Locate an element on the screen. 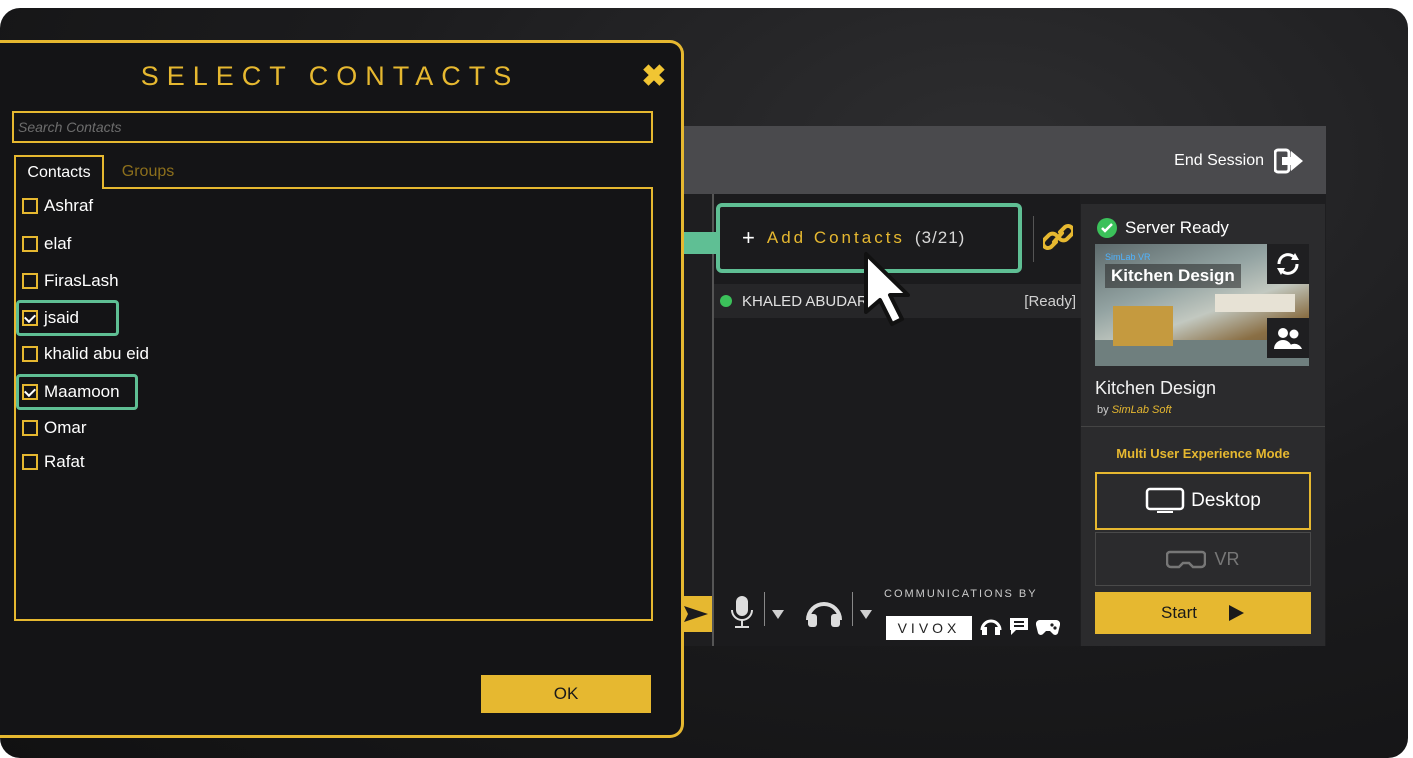 This screenshot has width=1413, height=758. contact-name: Rafat is located at coordinates (64, 461).